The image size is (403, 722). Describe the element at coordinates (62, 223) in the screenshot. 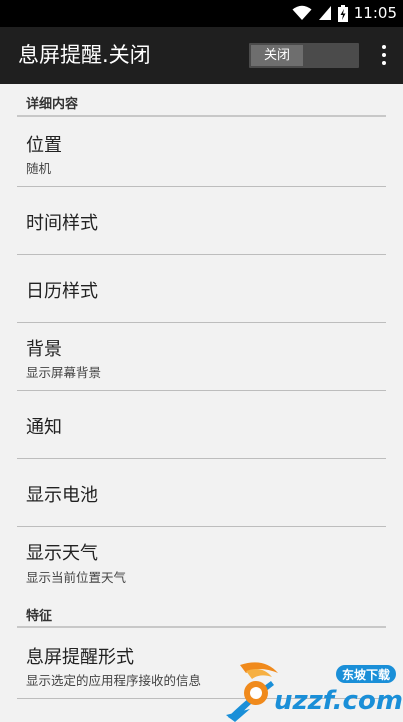

I see `pref-title: 时间样式` at that location.